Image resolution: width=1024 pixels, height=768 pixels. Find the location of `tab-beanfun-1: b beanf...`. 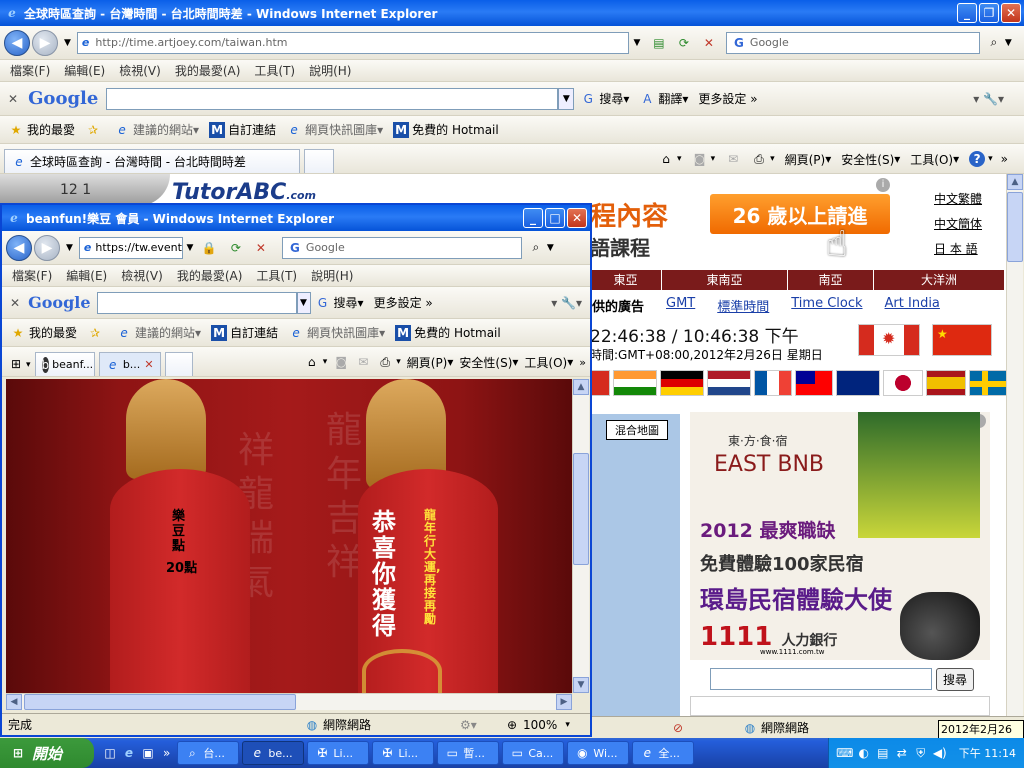

tab-beanfun-1: b beanf... is located at coordinates (64, 364).